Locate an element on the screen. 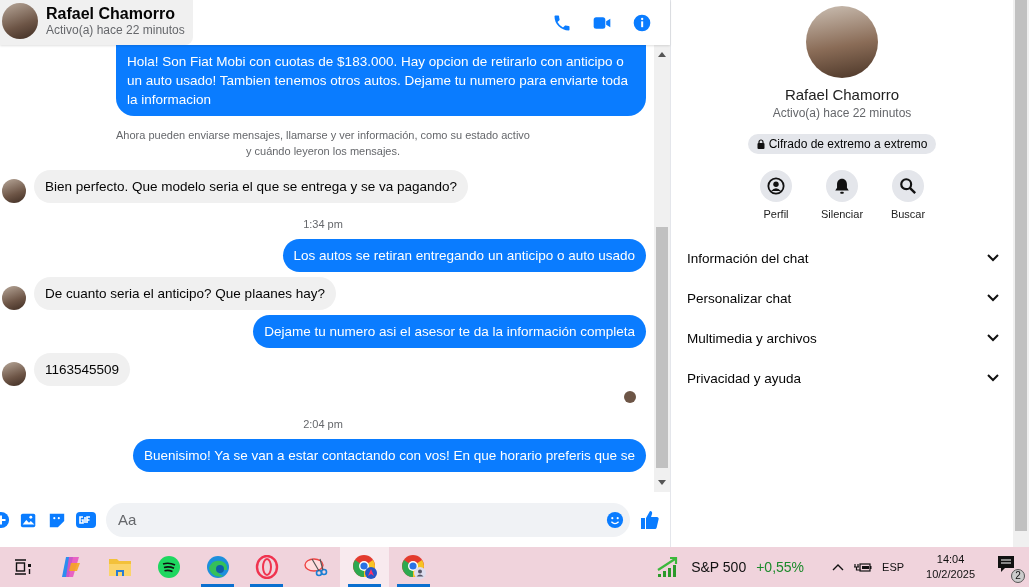 Image resolution: width=1029 pixels, height=587 pixels. info-icon is located at coordinates (642, 22).